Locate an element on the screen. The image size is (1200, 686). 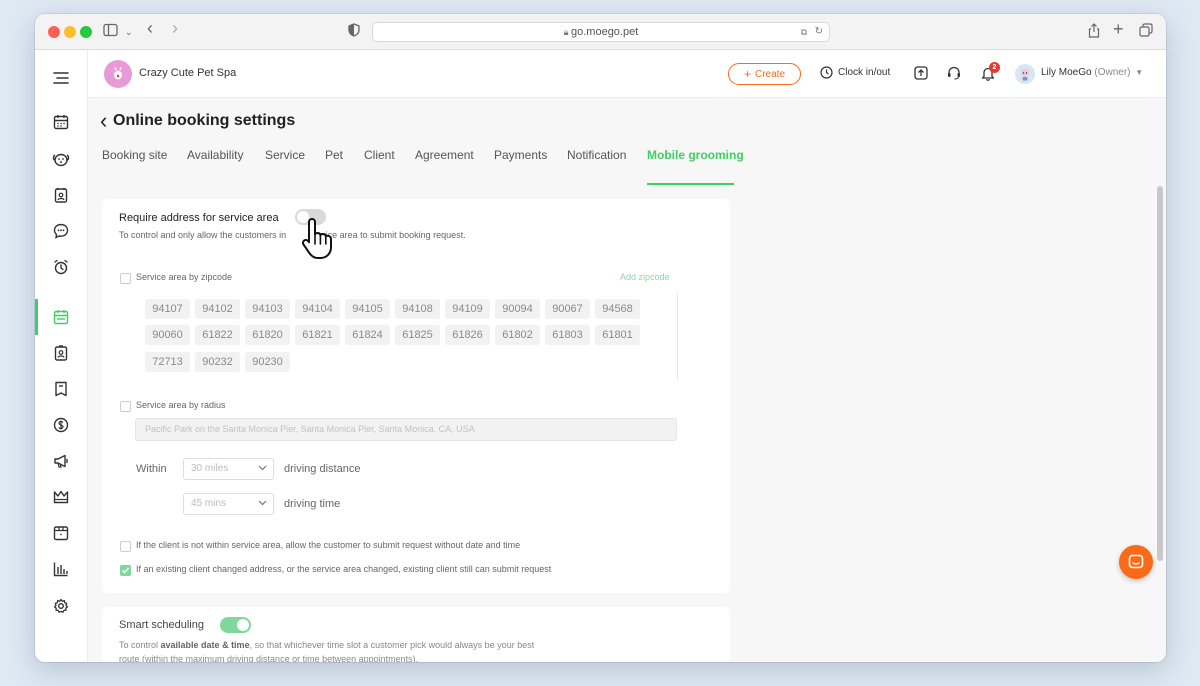
plus-icon: + is located at coordinates (747, 74).